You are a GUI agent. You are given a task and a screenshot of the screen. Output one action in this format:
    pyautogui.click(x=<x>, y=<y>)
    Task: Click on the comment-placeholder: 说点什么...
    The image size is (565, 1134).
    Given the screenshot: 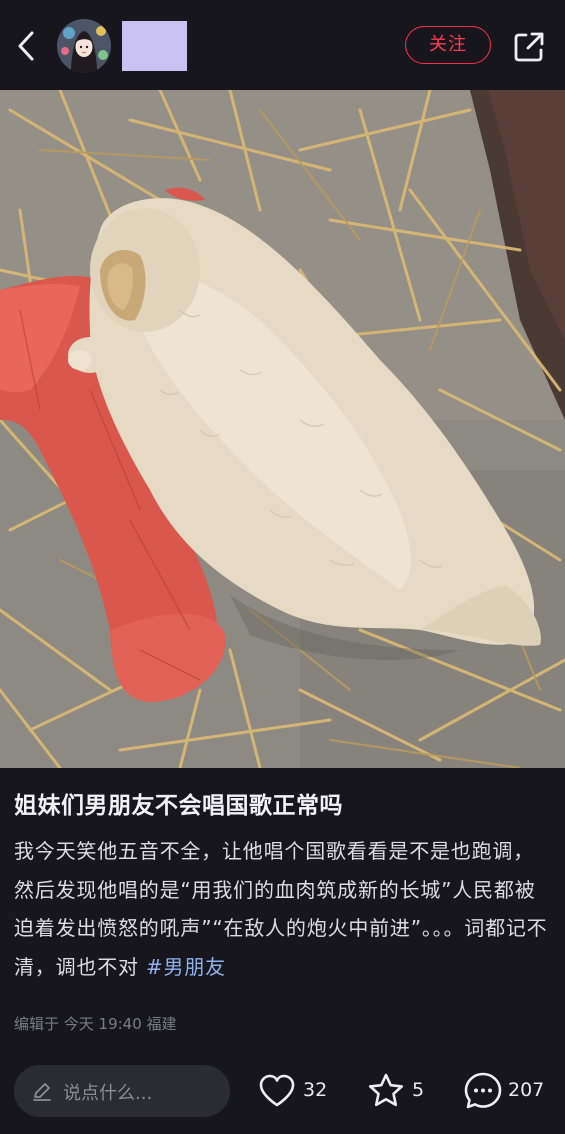 What is the action you would take?
    pyautogui.click(x=108, y=1093)
    